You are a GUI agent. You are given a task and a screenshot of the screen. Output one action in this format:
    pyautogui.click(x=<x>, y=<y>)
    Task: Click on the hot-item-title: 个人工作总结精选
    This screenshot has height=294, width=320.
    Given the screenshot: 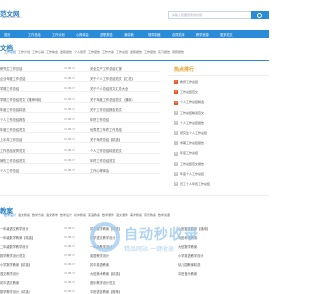 What is the action you would take?
    pyautogui.click(x=192, y=102)
    